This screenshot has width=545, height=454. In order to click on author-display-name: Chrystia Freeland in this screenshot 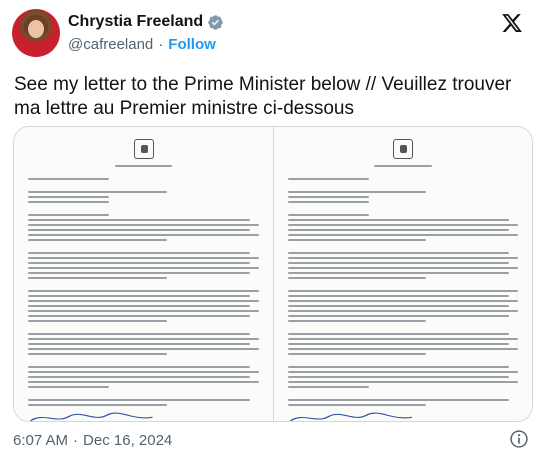, I will do `click(135, 22)`.